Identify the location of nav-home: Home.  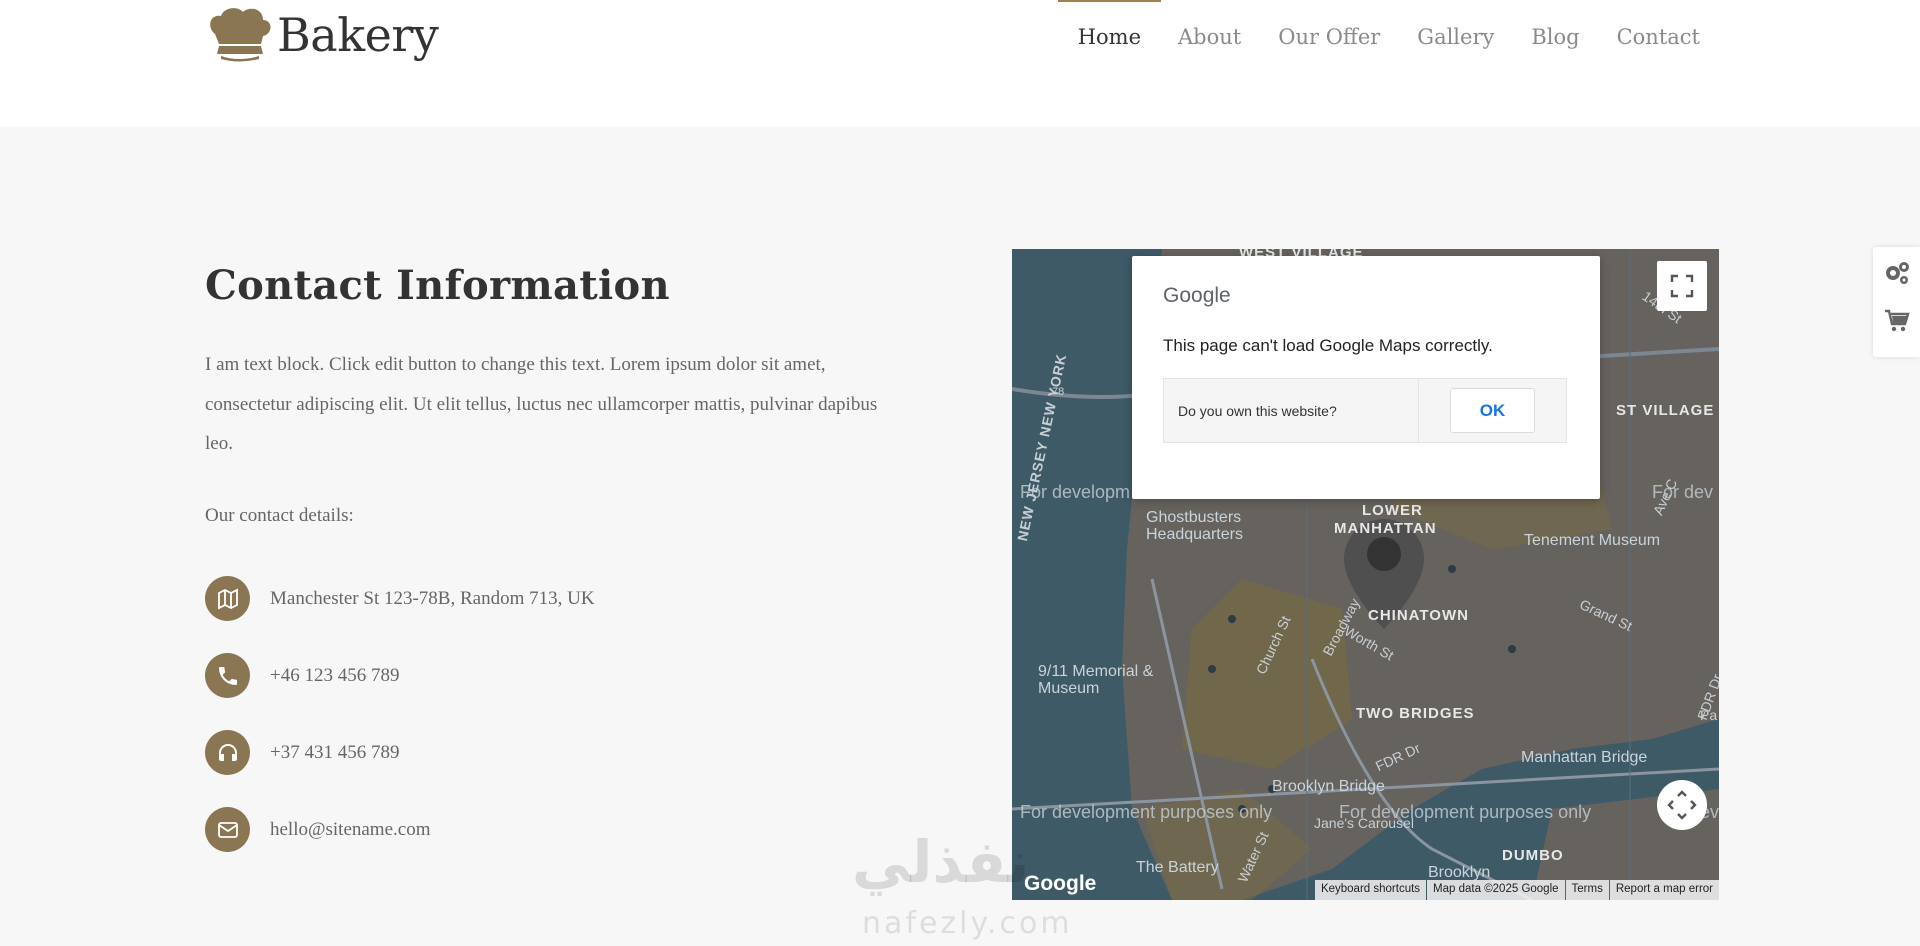
(1109, 36).